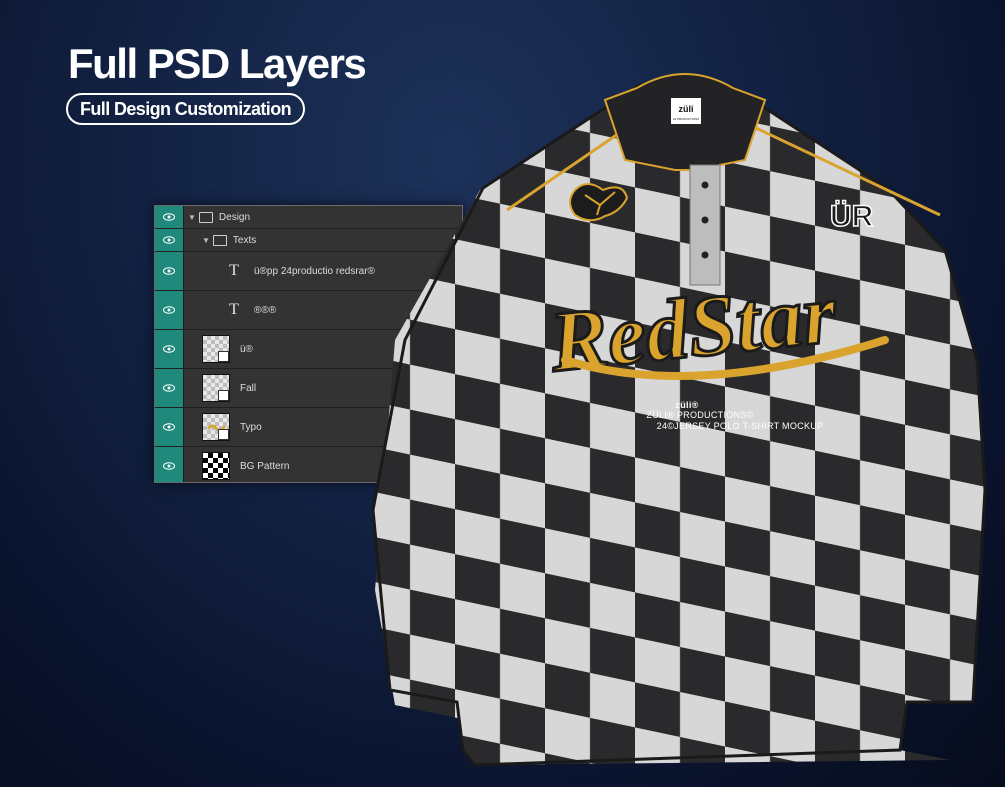 The image size is (1005, 787). I want to click on svg-text: ÜR, so click(852, 216).